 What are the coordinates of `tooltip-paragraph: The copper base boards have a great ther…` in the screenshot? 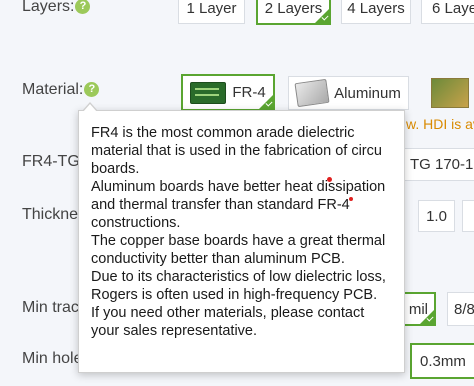 It's located at (238, 250).